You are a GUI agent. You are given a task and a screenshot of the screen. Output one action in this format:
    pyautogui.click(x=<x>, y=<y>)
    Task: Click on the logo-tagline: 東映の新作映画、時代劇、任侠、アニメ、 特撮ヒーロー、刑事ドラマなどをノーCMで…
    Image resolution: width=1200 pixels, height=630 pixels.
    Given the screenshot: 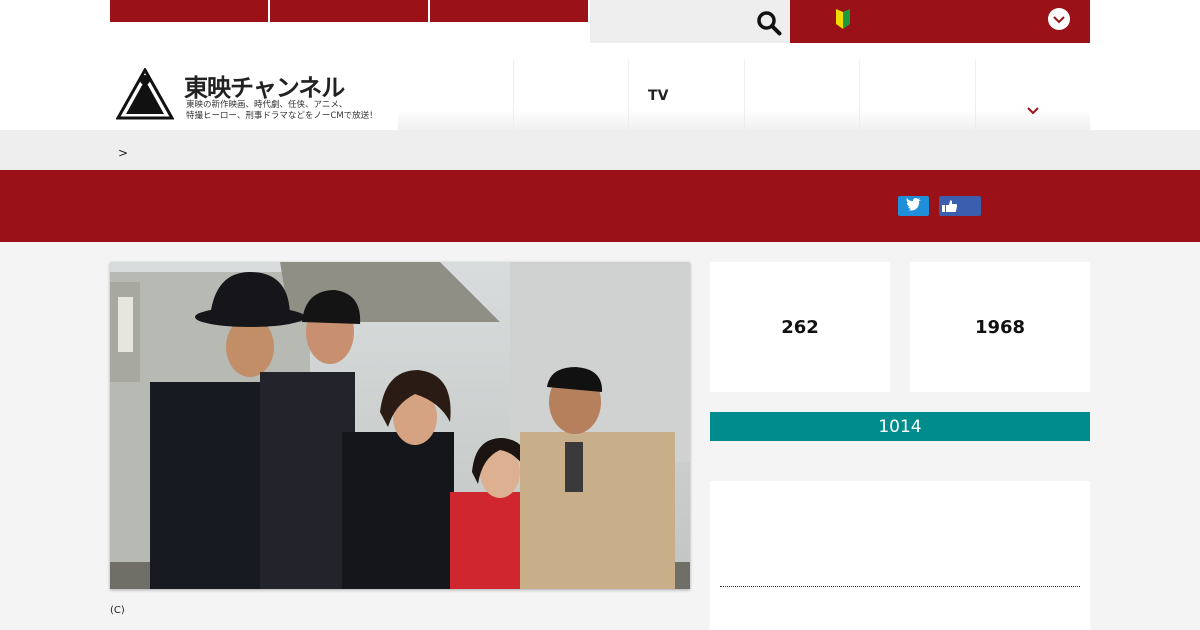 What is the action you would take?
    pyautogui.click(x=282, y=110)
    